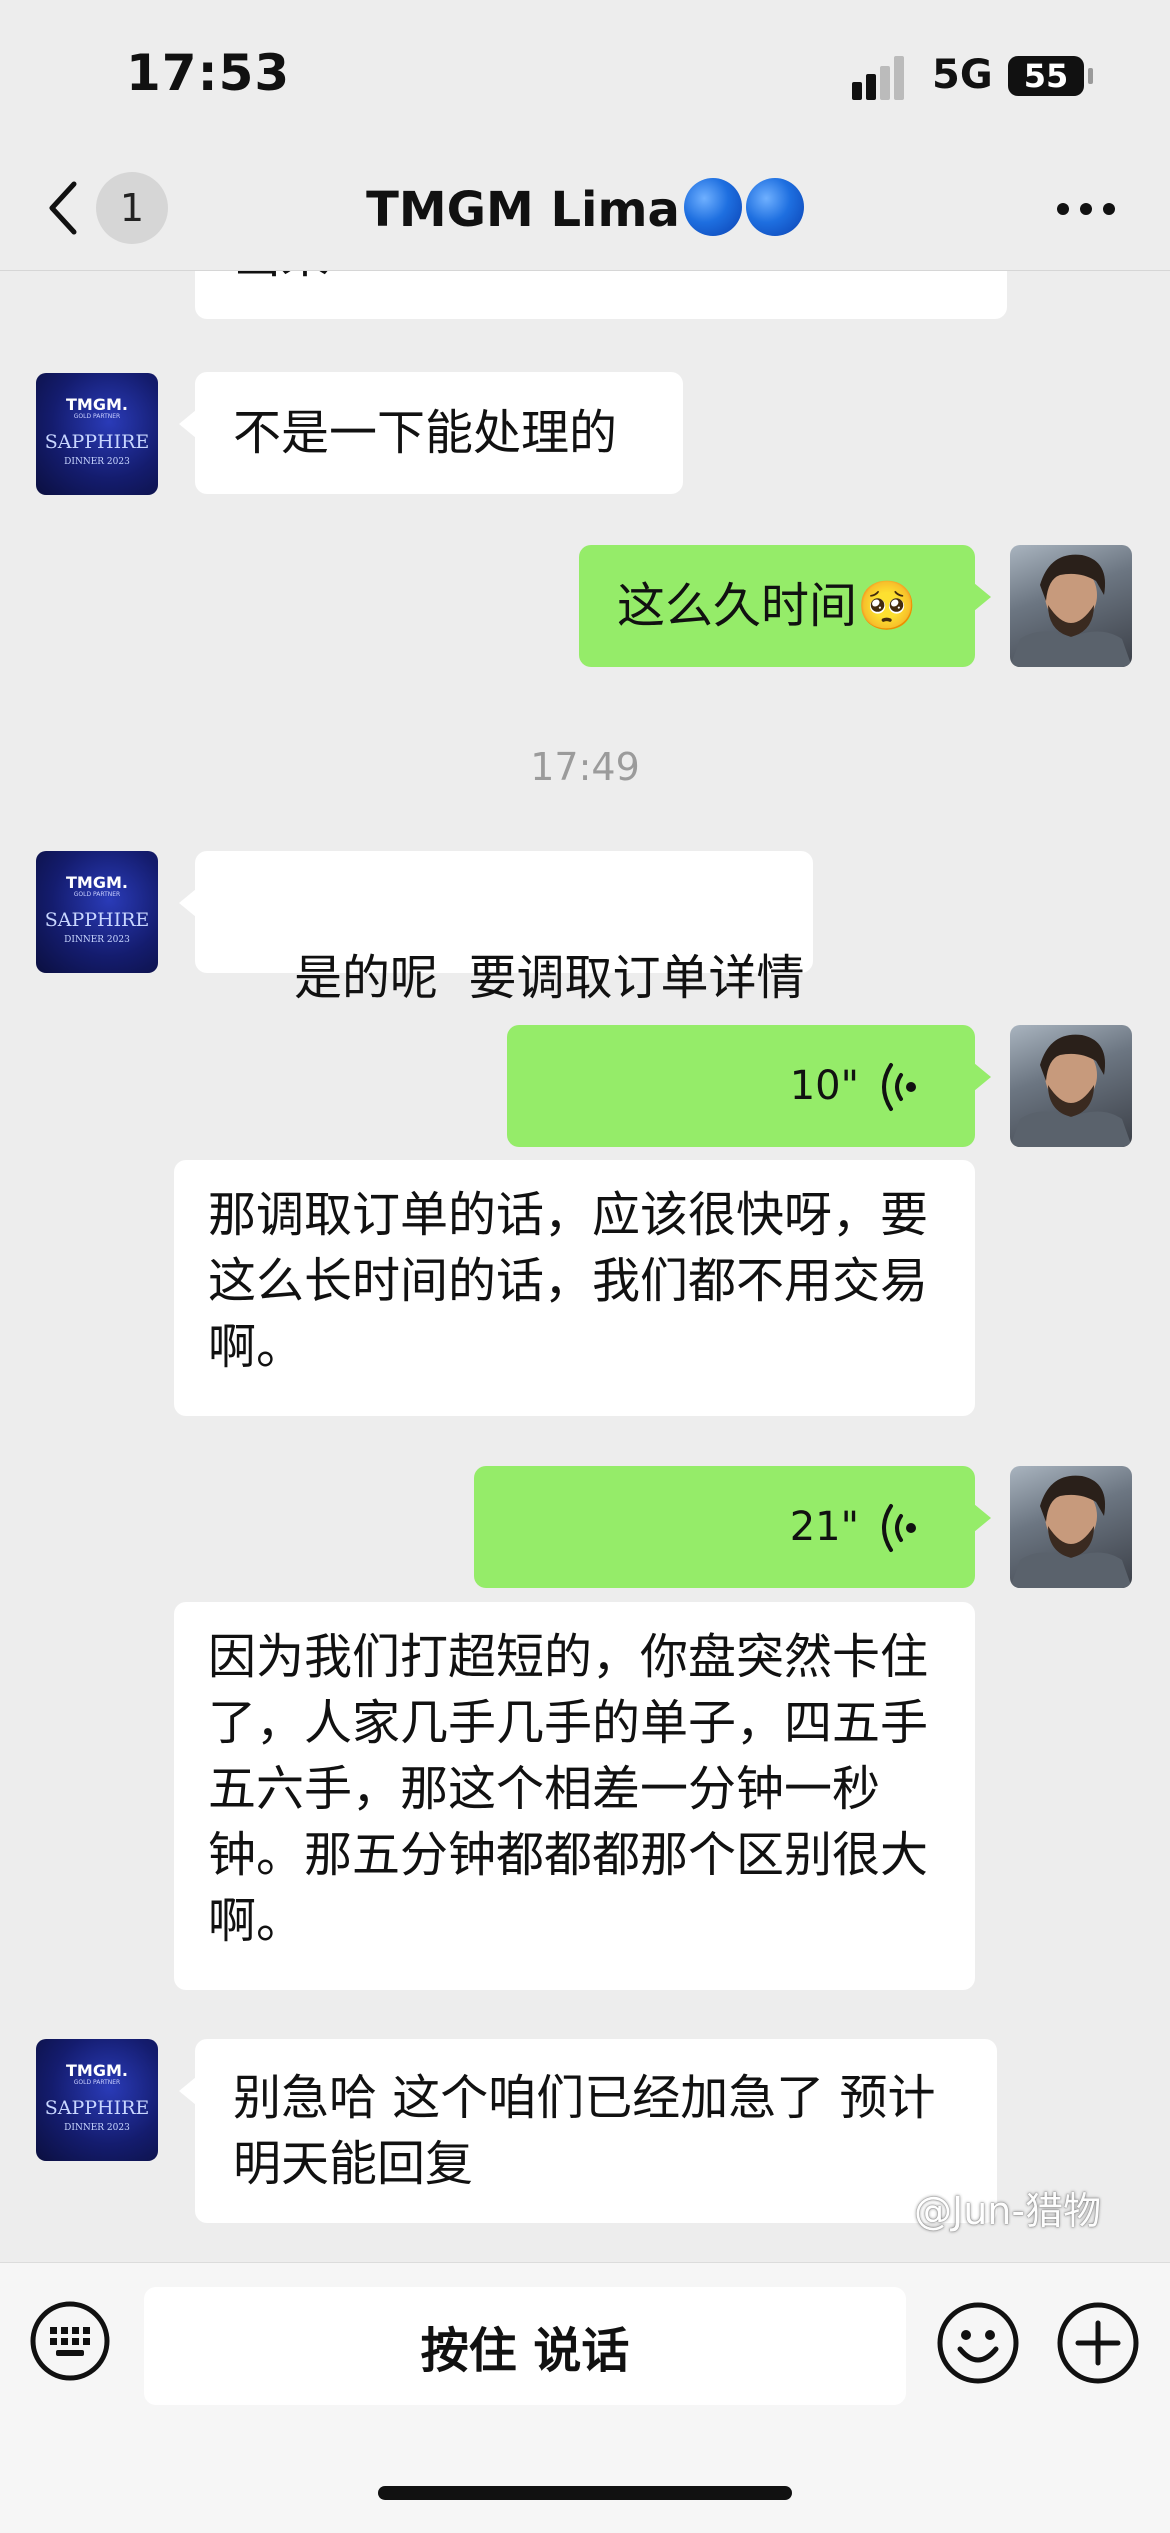  I want to click on status-bar: 17:53 5G 55, so click(585, 75).